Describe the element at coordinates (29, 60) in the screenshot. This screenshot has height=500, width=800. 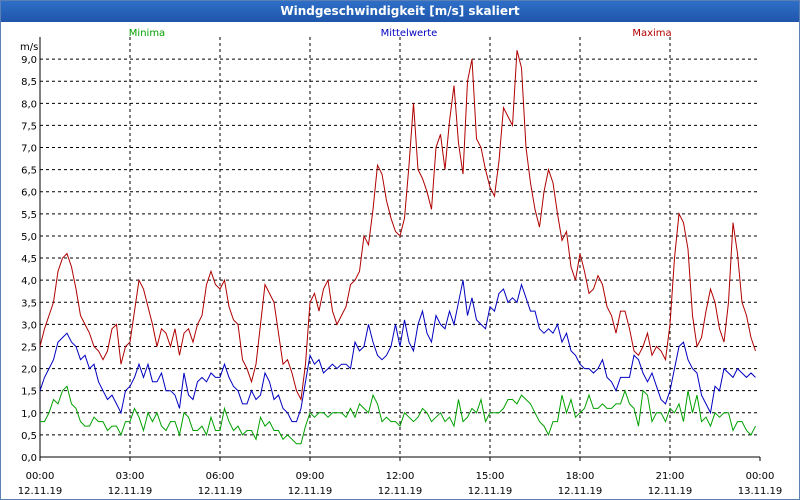
I see `y-tick-label: 9,0` at that location.